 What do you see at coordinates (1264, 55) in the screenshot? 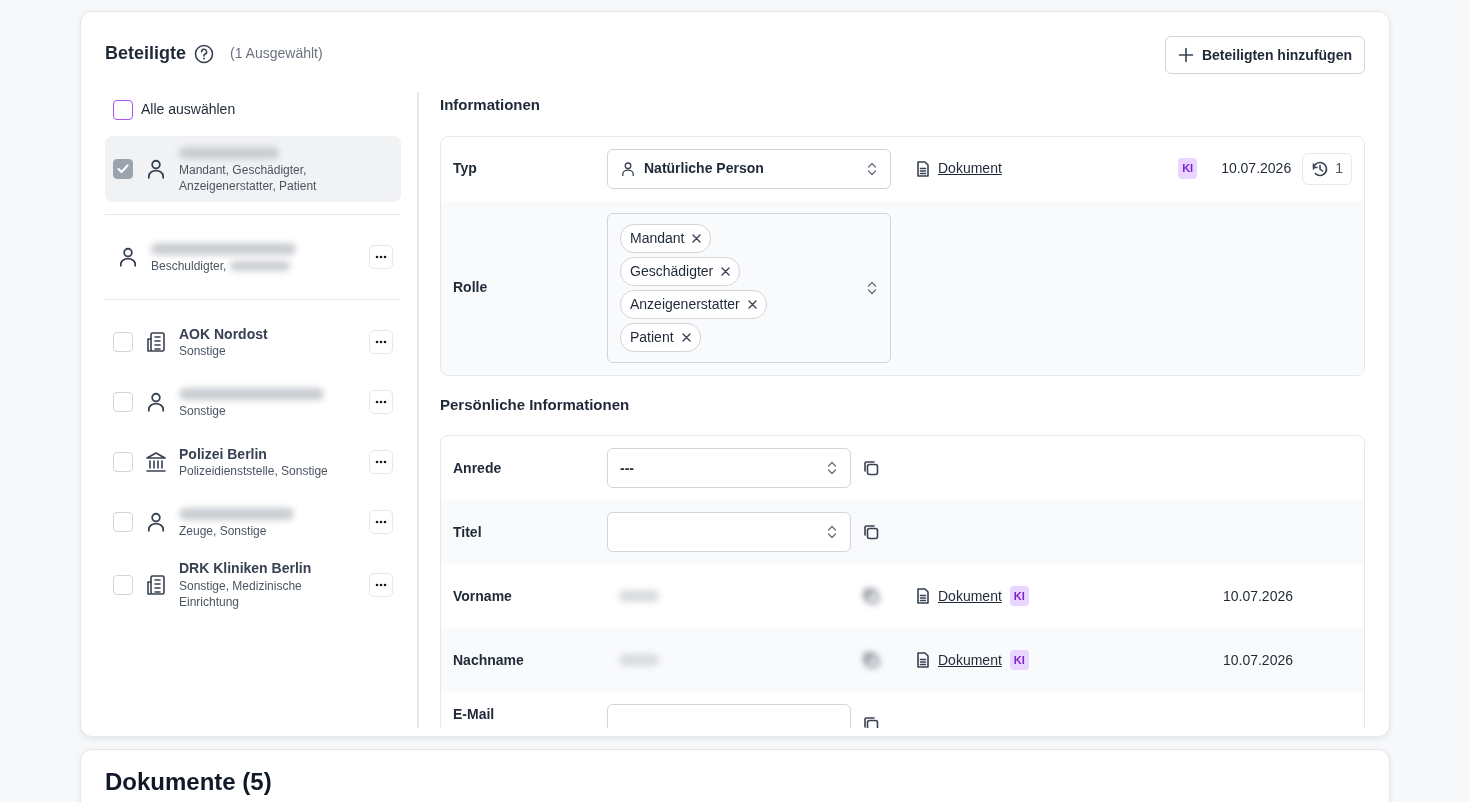
I see `add-participant-button: Beteiligten hinzufügen` at bounding box center [1264, 55].